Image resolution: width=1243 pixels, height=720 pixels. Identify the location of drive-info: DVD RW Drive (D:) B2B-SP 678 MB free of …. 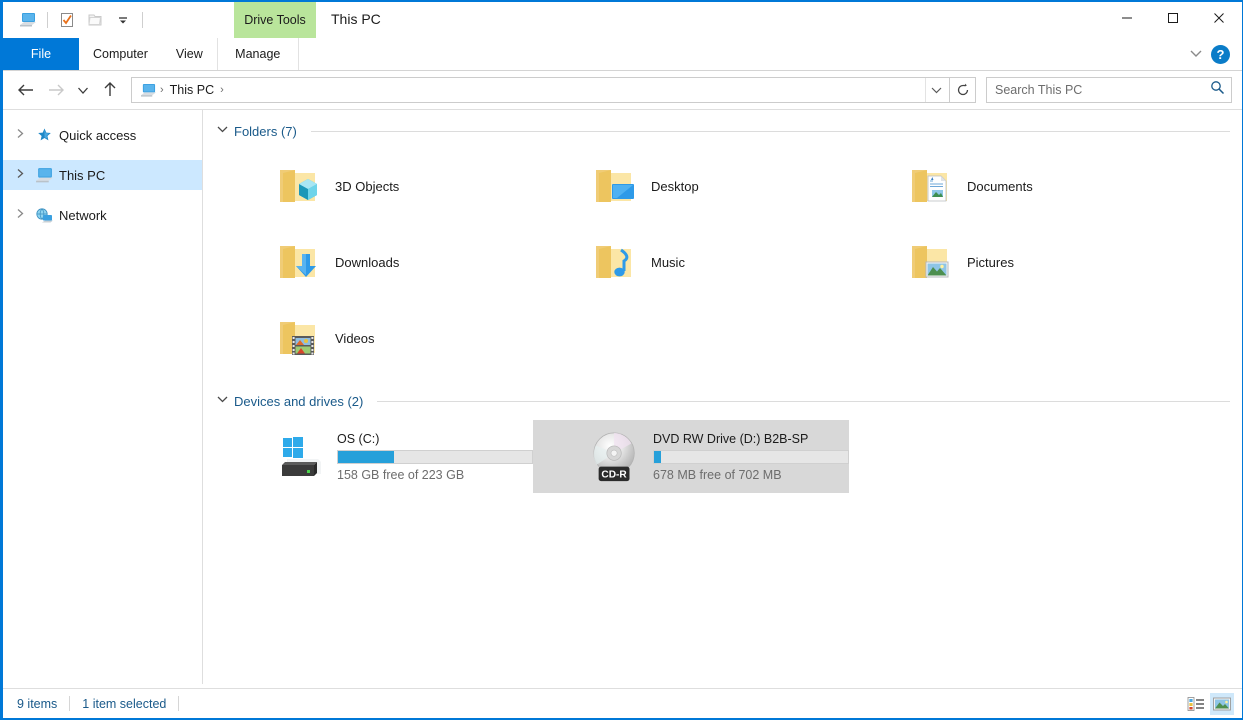
(751, 457).